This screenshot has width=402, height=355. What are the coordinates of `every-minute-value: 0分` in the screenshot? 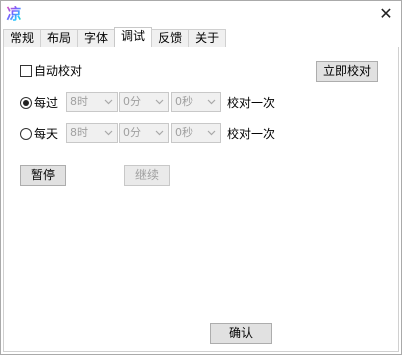 It's located at (132, 101).